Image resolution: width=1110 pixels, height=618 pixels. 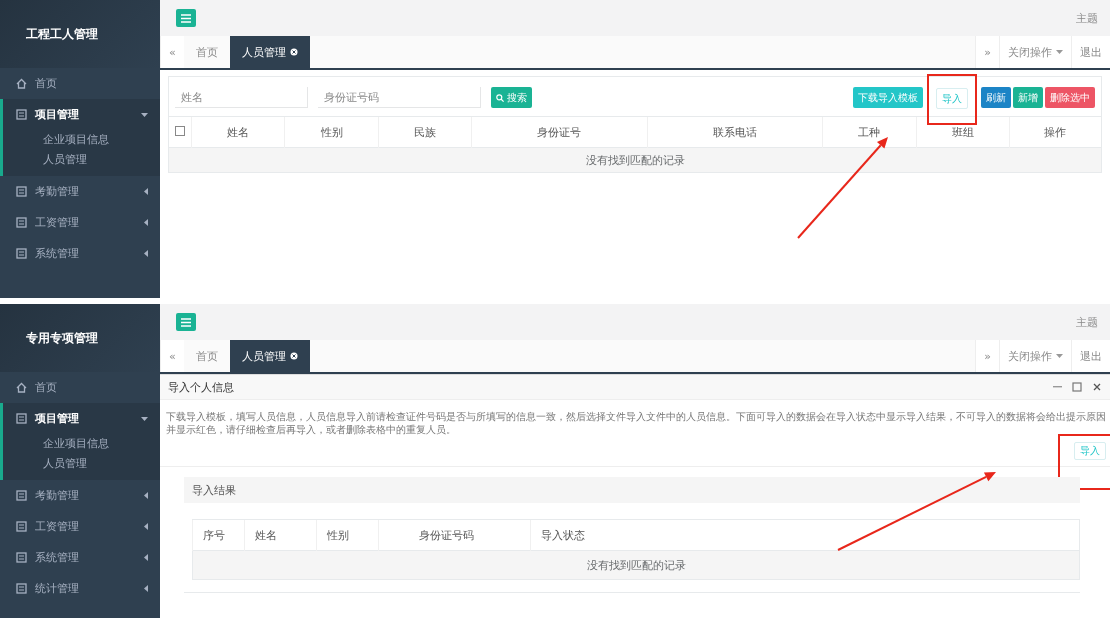 I want to click on action-button: 新增, so click(x=1028, y=97).